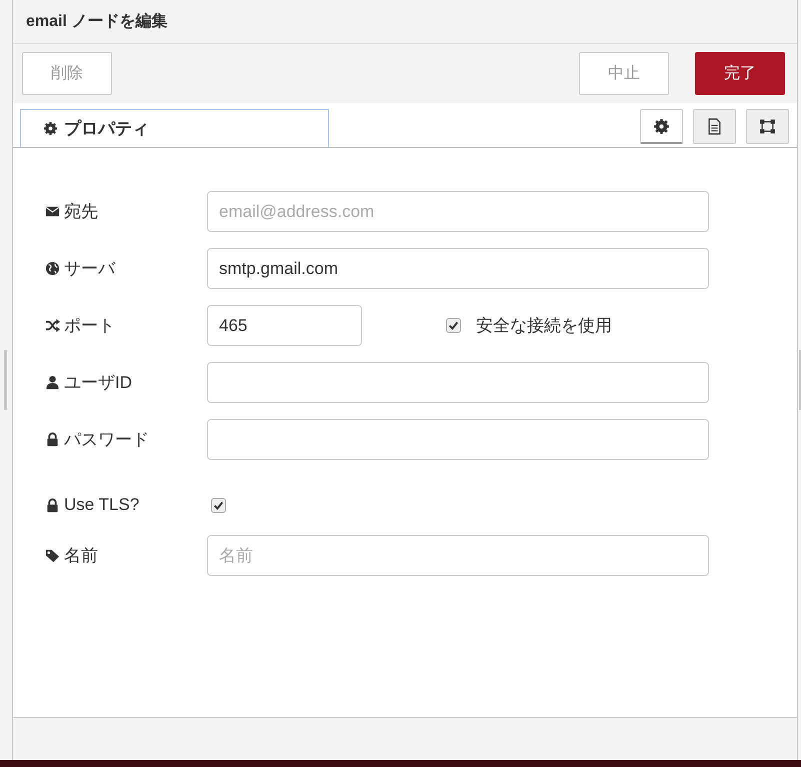 The width and height of the screenshot is (801, 767). What do you see at coordinates (405, 22) in the screenshot?
I see `panel-title: email ノードを編集` at bounding box center [405, 22].